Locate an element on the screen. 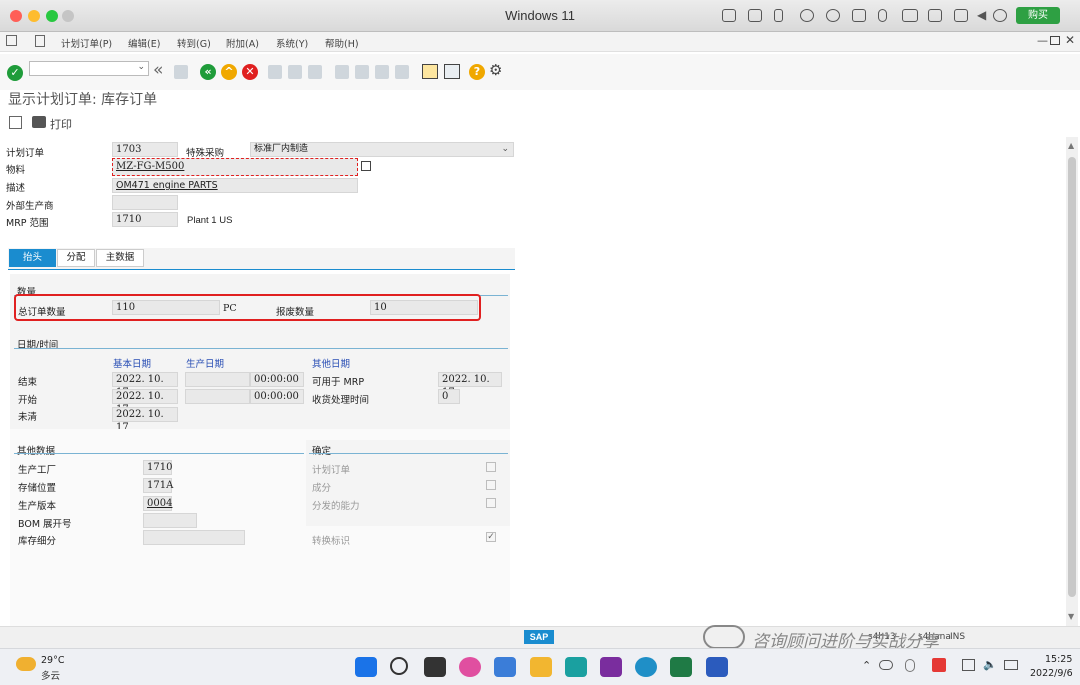 The width and height of the screenshot is (1080, 685). video-icon is located at coordinates (935, 15).